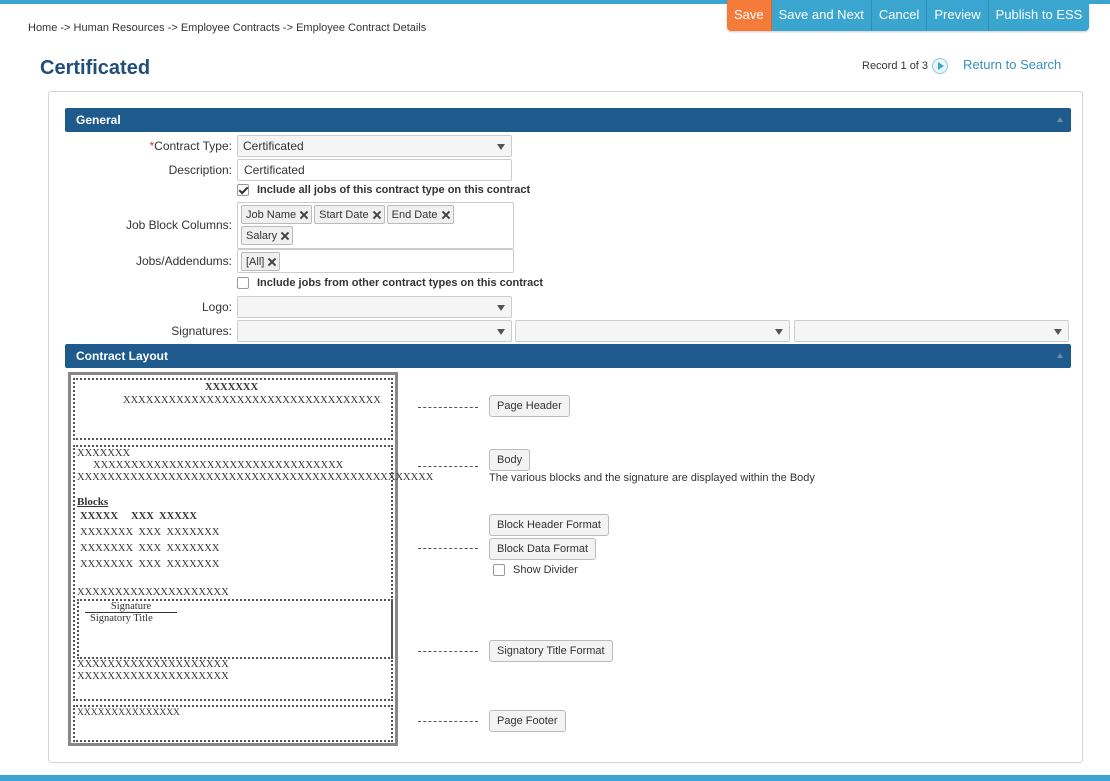 This screenshot has height=781, width=1110. I want to click on jobs-addendums-multiselect: [All], so click(375, 261).